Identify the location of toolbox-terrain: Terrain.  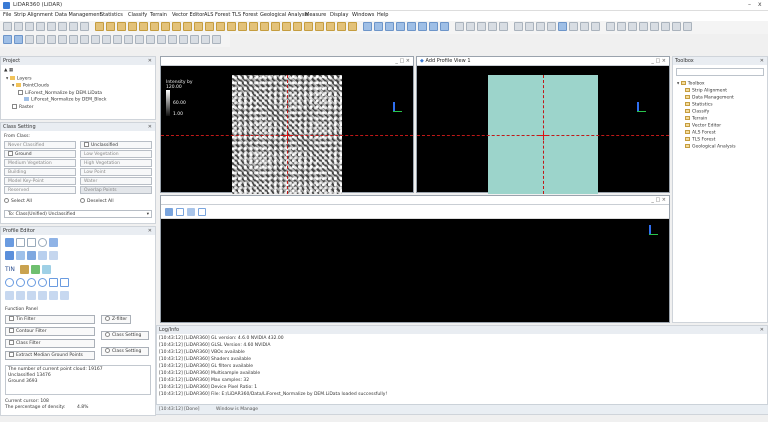
(696, 119).